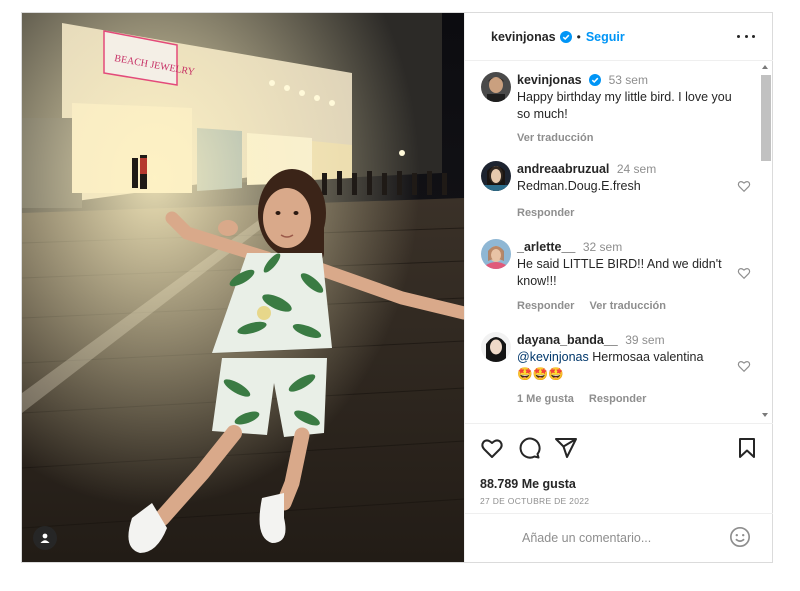 The width and height of the screenshot is (800, 591). I want to click on post-actions-bar: 88.789 Me gusta 27 DE OCTUBRE DE 2022, so click(619, 468).